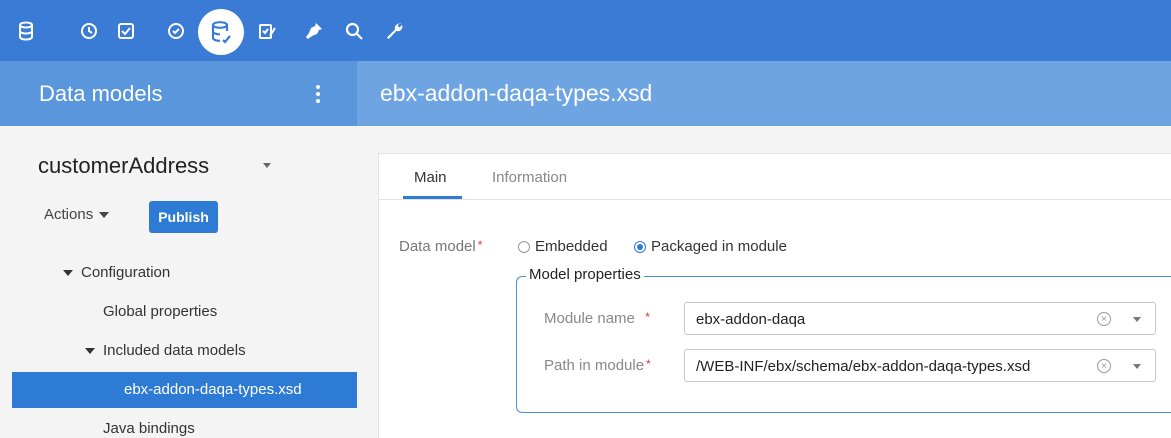  Describe the element at coordinates (432, 197) in the screenshot. I see `active-tab-indicator` at that location.